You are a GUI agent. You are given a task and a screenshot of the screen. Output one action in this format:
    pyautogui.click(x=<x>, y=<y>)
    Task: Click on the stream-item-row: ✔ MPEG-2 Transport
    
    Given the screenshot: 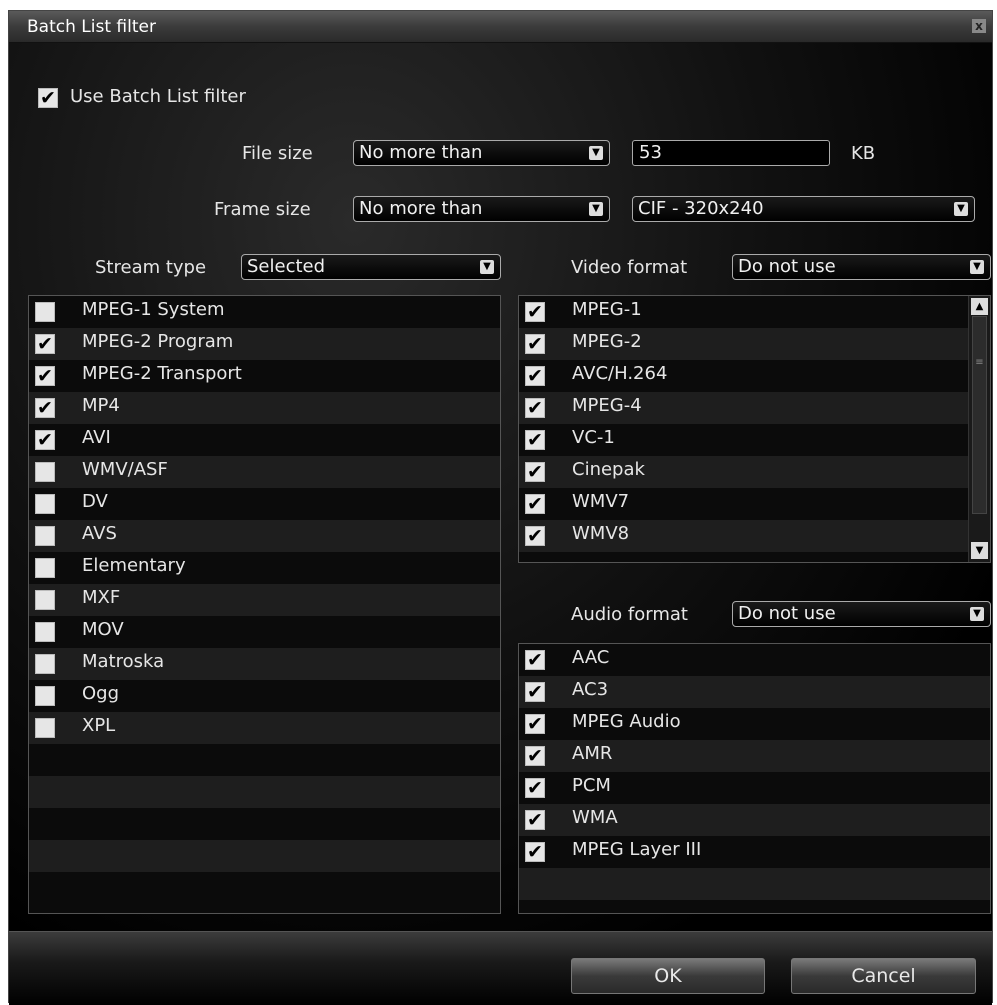 What is the action you would take?
    pyautogui.click(x=264, y=376)
    